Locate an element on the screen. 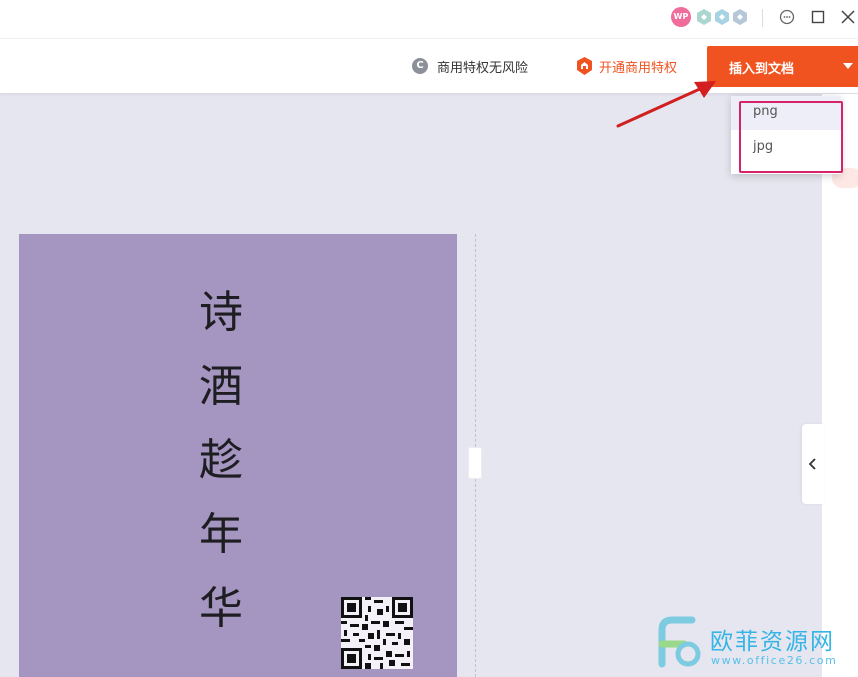 The image size is (858, 677). site-watermark: 欧菲资源网 www.office26.com is located at coordinates (754, 645).